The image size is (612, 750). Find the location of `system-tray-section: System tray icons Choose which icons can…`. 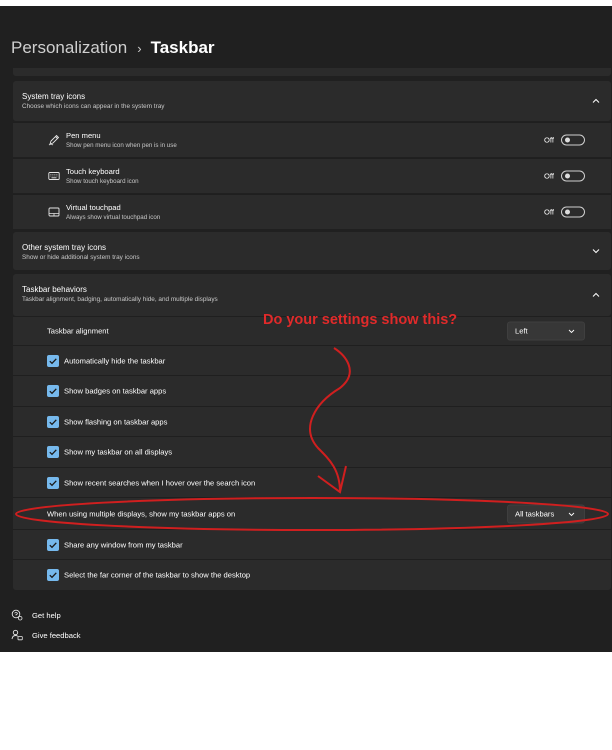

system-tray-section: System tray icons Choose which icons can… is located at coordinates (312, 101).